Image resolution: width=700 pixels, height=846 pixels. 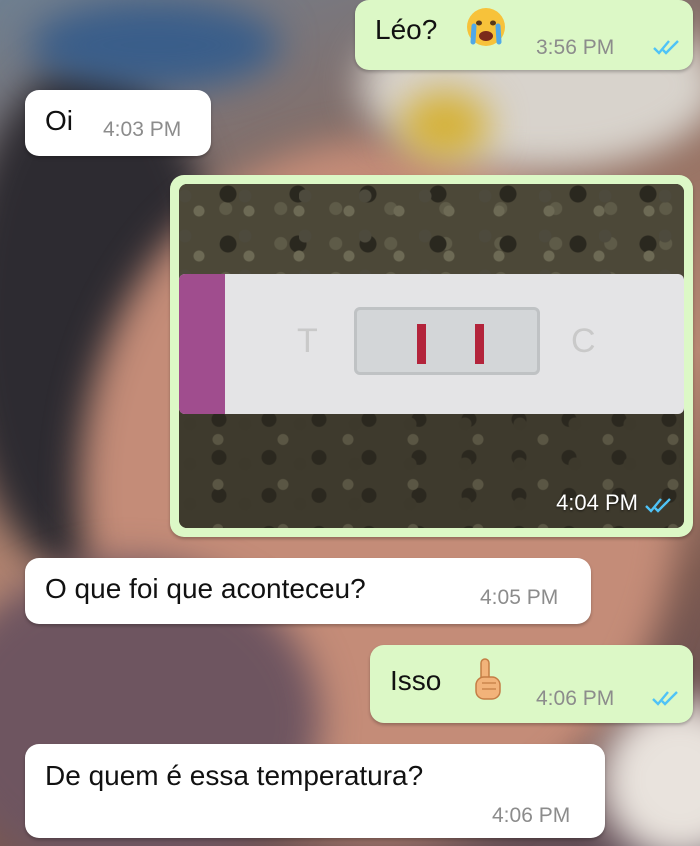 I want to click on outgoing-message-bubble: Isso 4:06 PM, so click(x=531, y=684).